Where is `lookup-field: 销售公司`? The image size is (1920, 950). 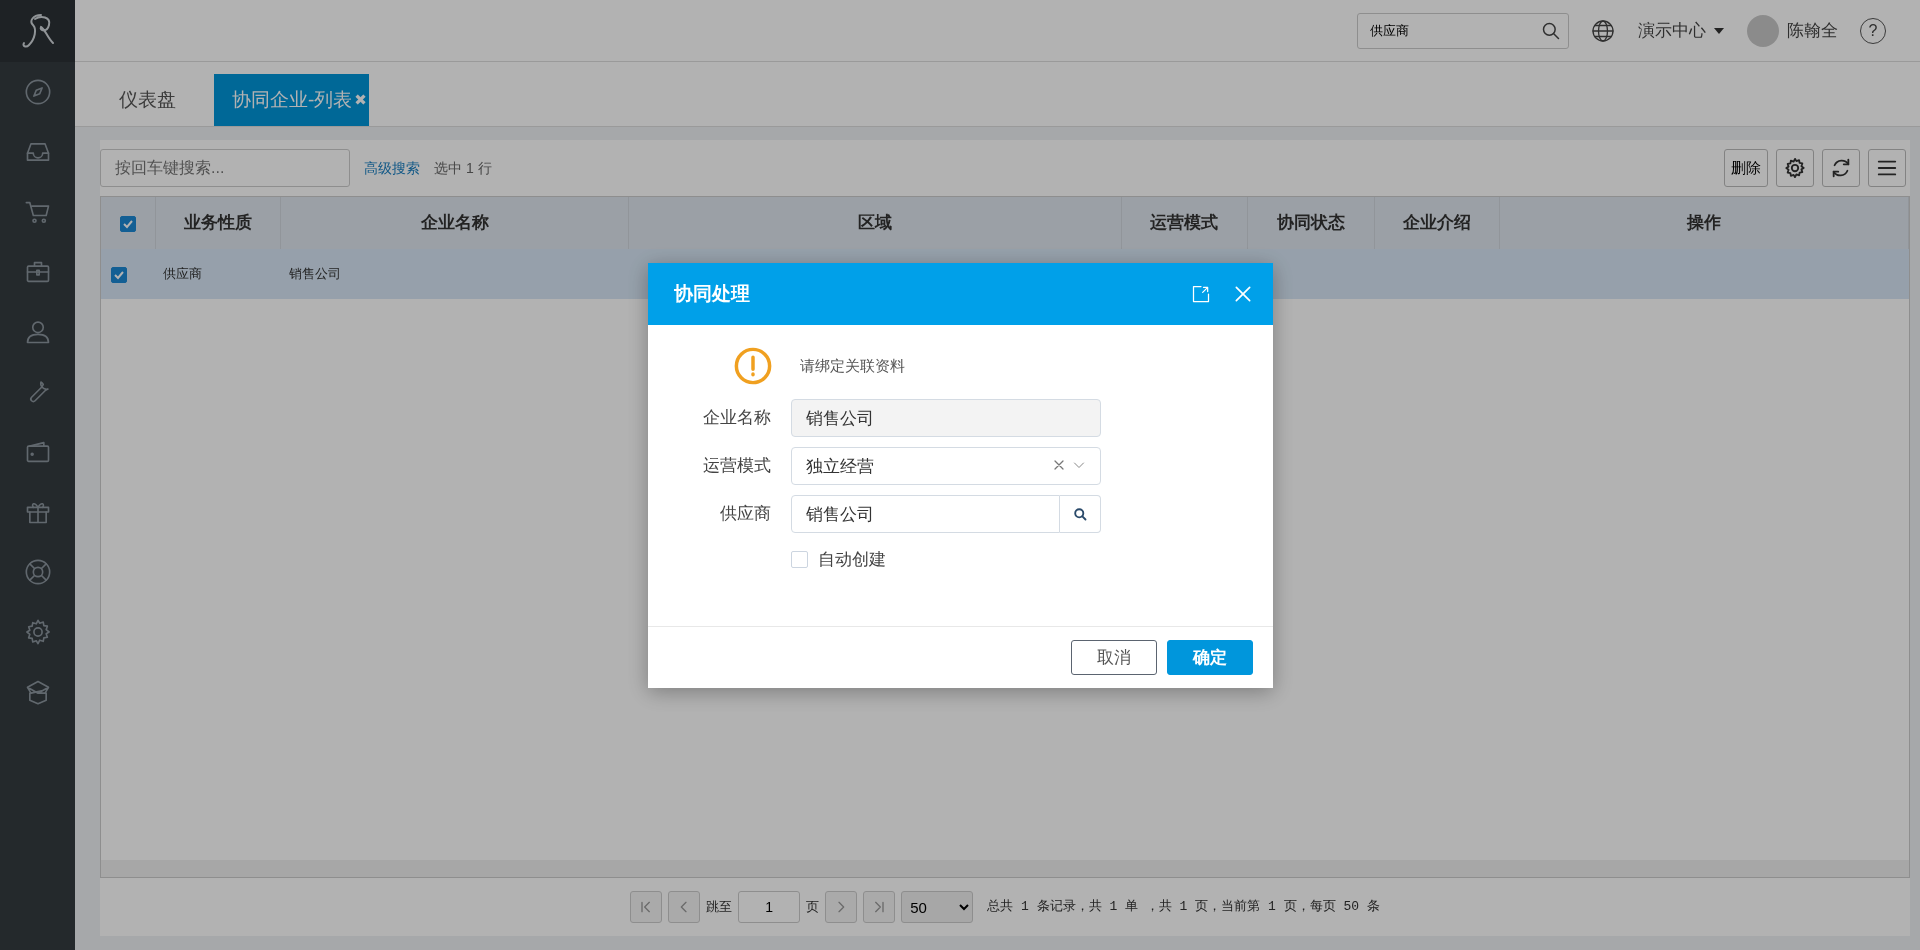
lookup-field: 销售公司 is located at coordinates (925, 514).